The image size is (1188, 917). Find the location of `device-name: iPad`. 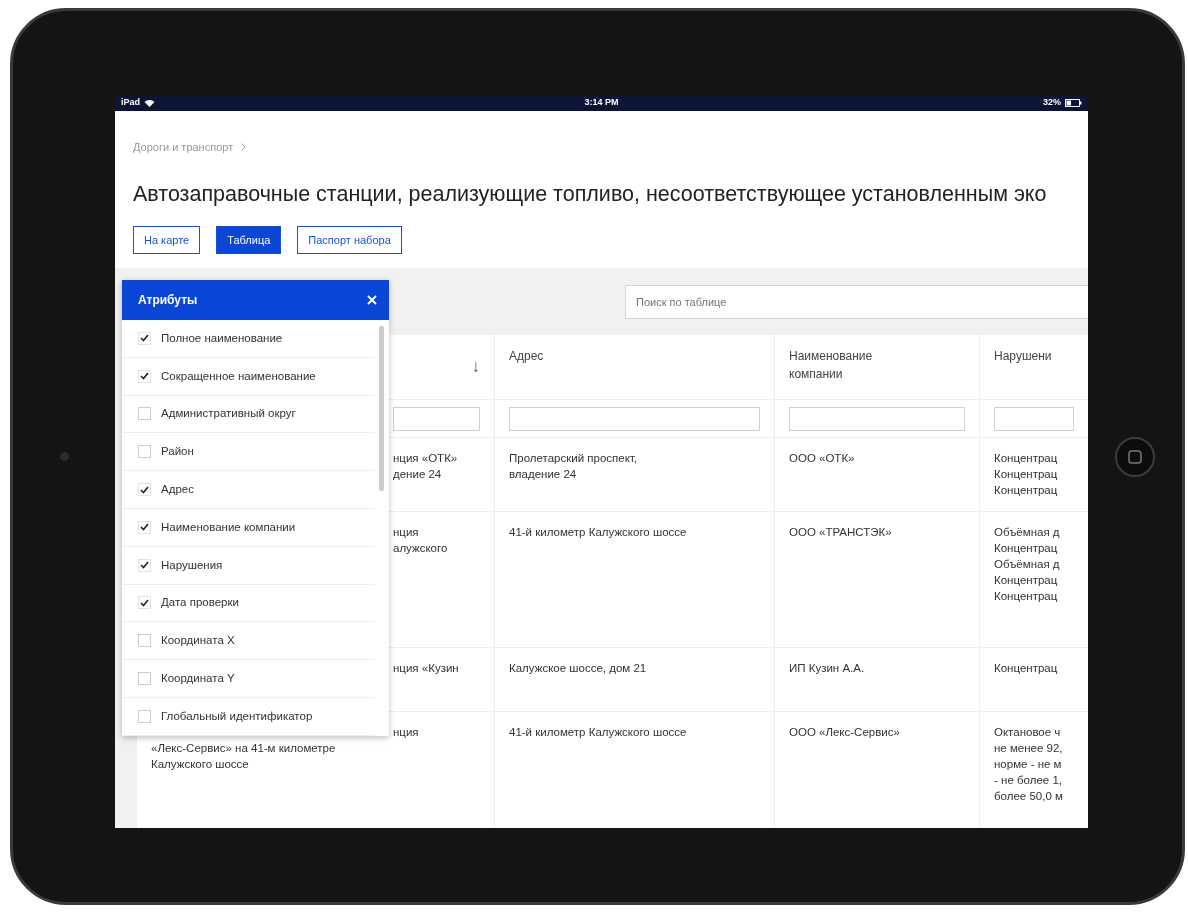

device-name: iPad is located at coordinates (130, 103).